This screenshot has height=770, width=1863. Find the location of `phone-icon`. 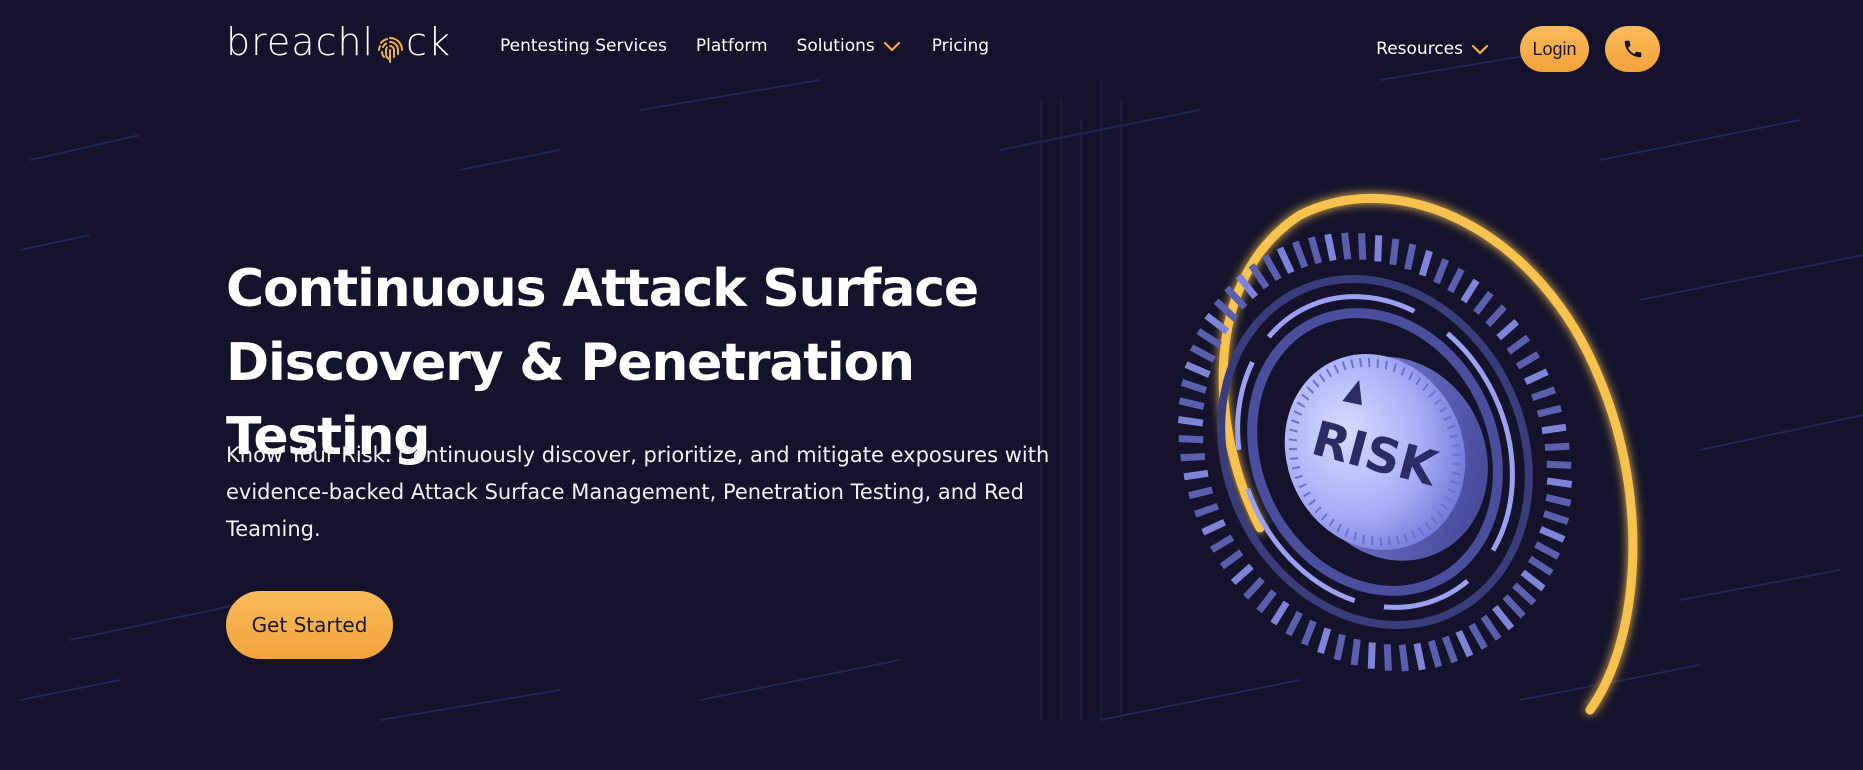

phone-icon is located at coordinates (1632, 49).